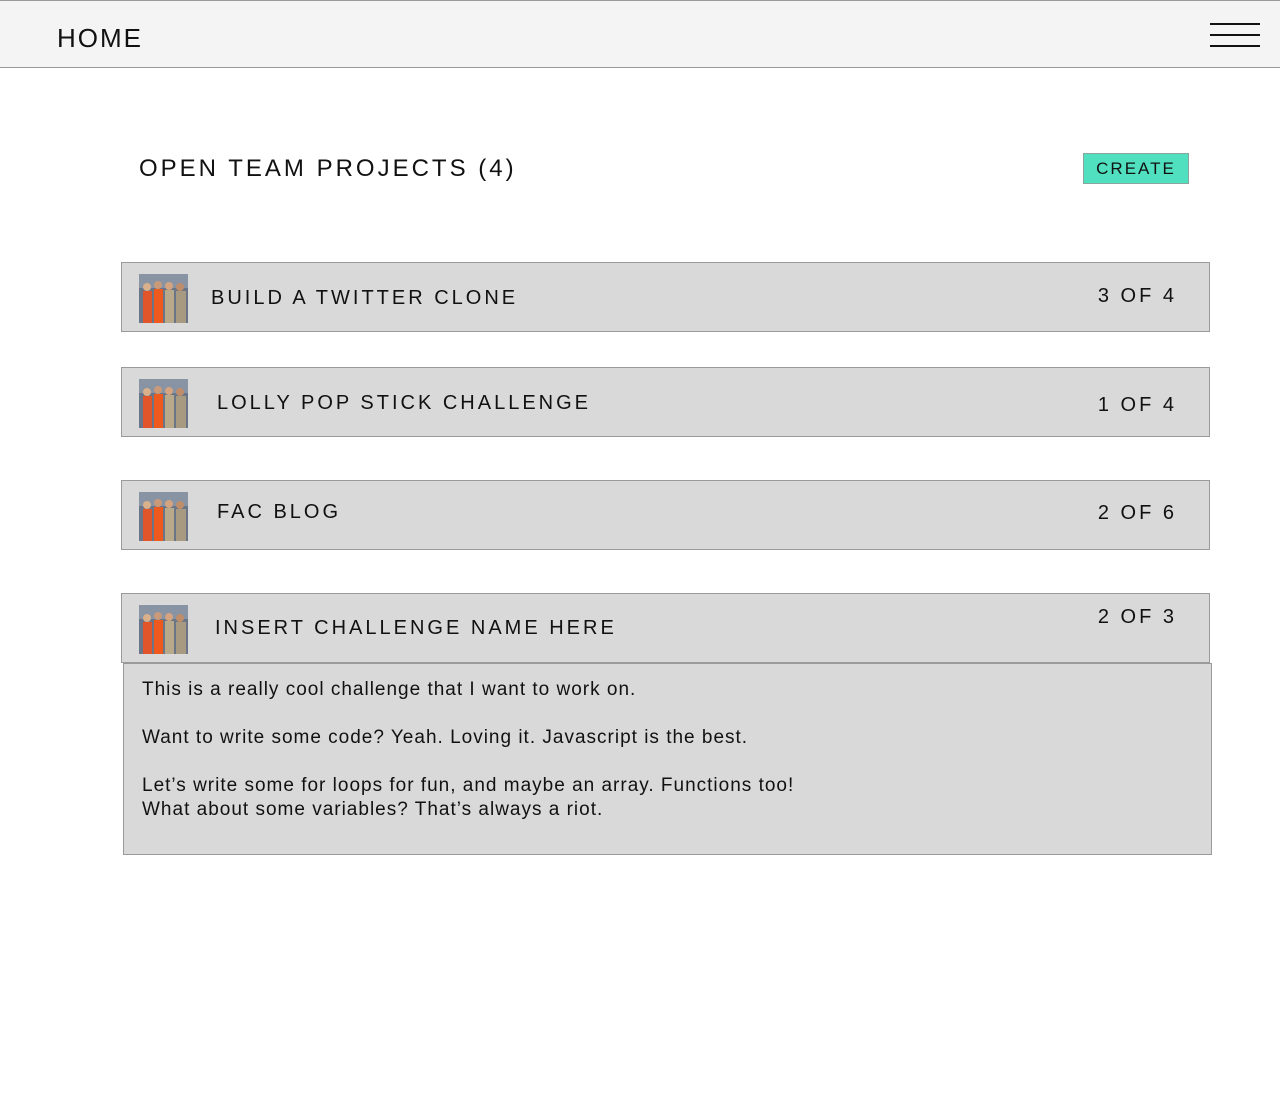 The height and width of the screenshot is (1100, 1280). I want to click on project-row: INSERT CHALLENGE NAME HERE 2 OF 3, so click(665, 628).